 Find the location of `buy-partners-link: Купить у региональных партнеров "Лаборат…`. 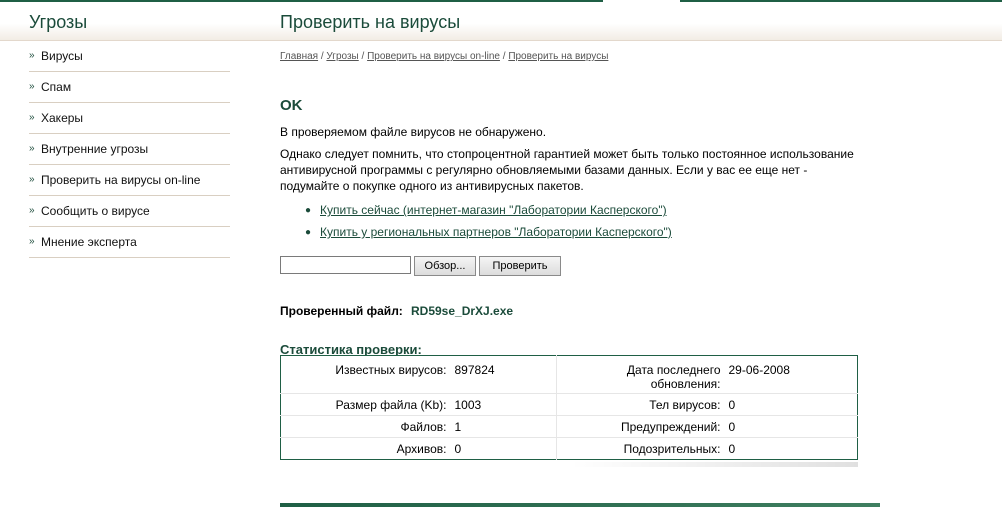

buy-partners-link: Купить у региональных партнеров "Лаборат… is located at coordinates (496, 232).